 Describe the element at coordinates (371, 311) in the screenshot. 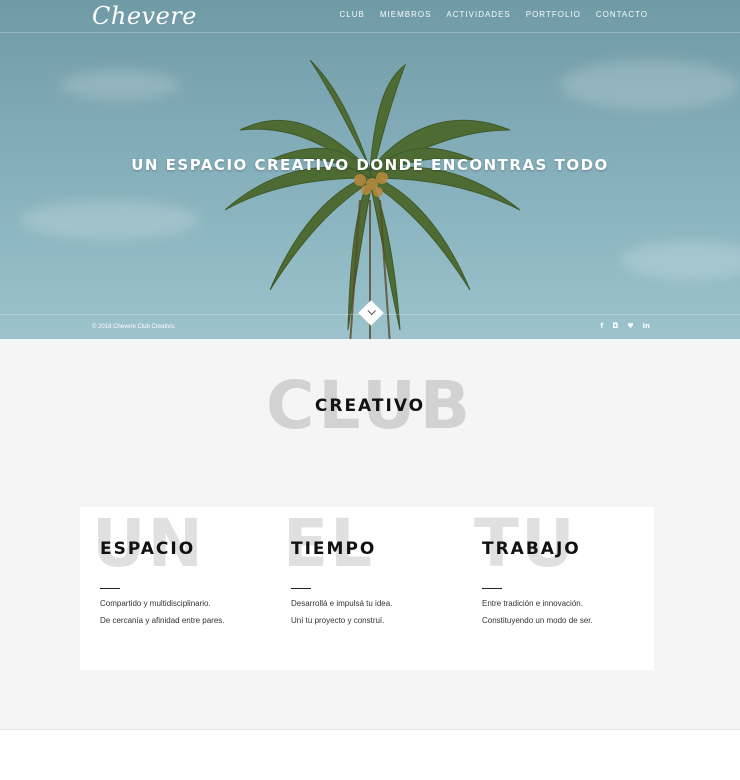

I see `chevron-down-icon` at that location.